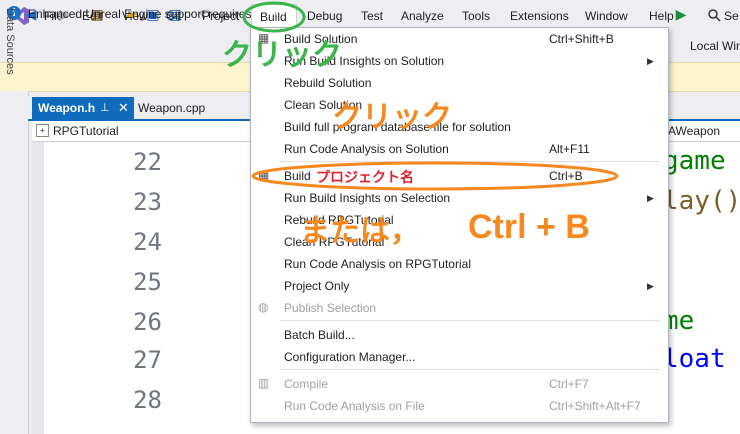  I want to click on shortcut: Ctrl+Shift+B, so click(581, 39).